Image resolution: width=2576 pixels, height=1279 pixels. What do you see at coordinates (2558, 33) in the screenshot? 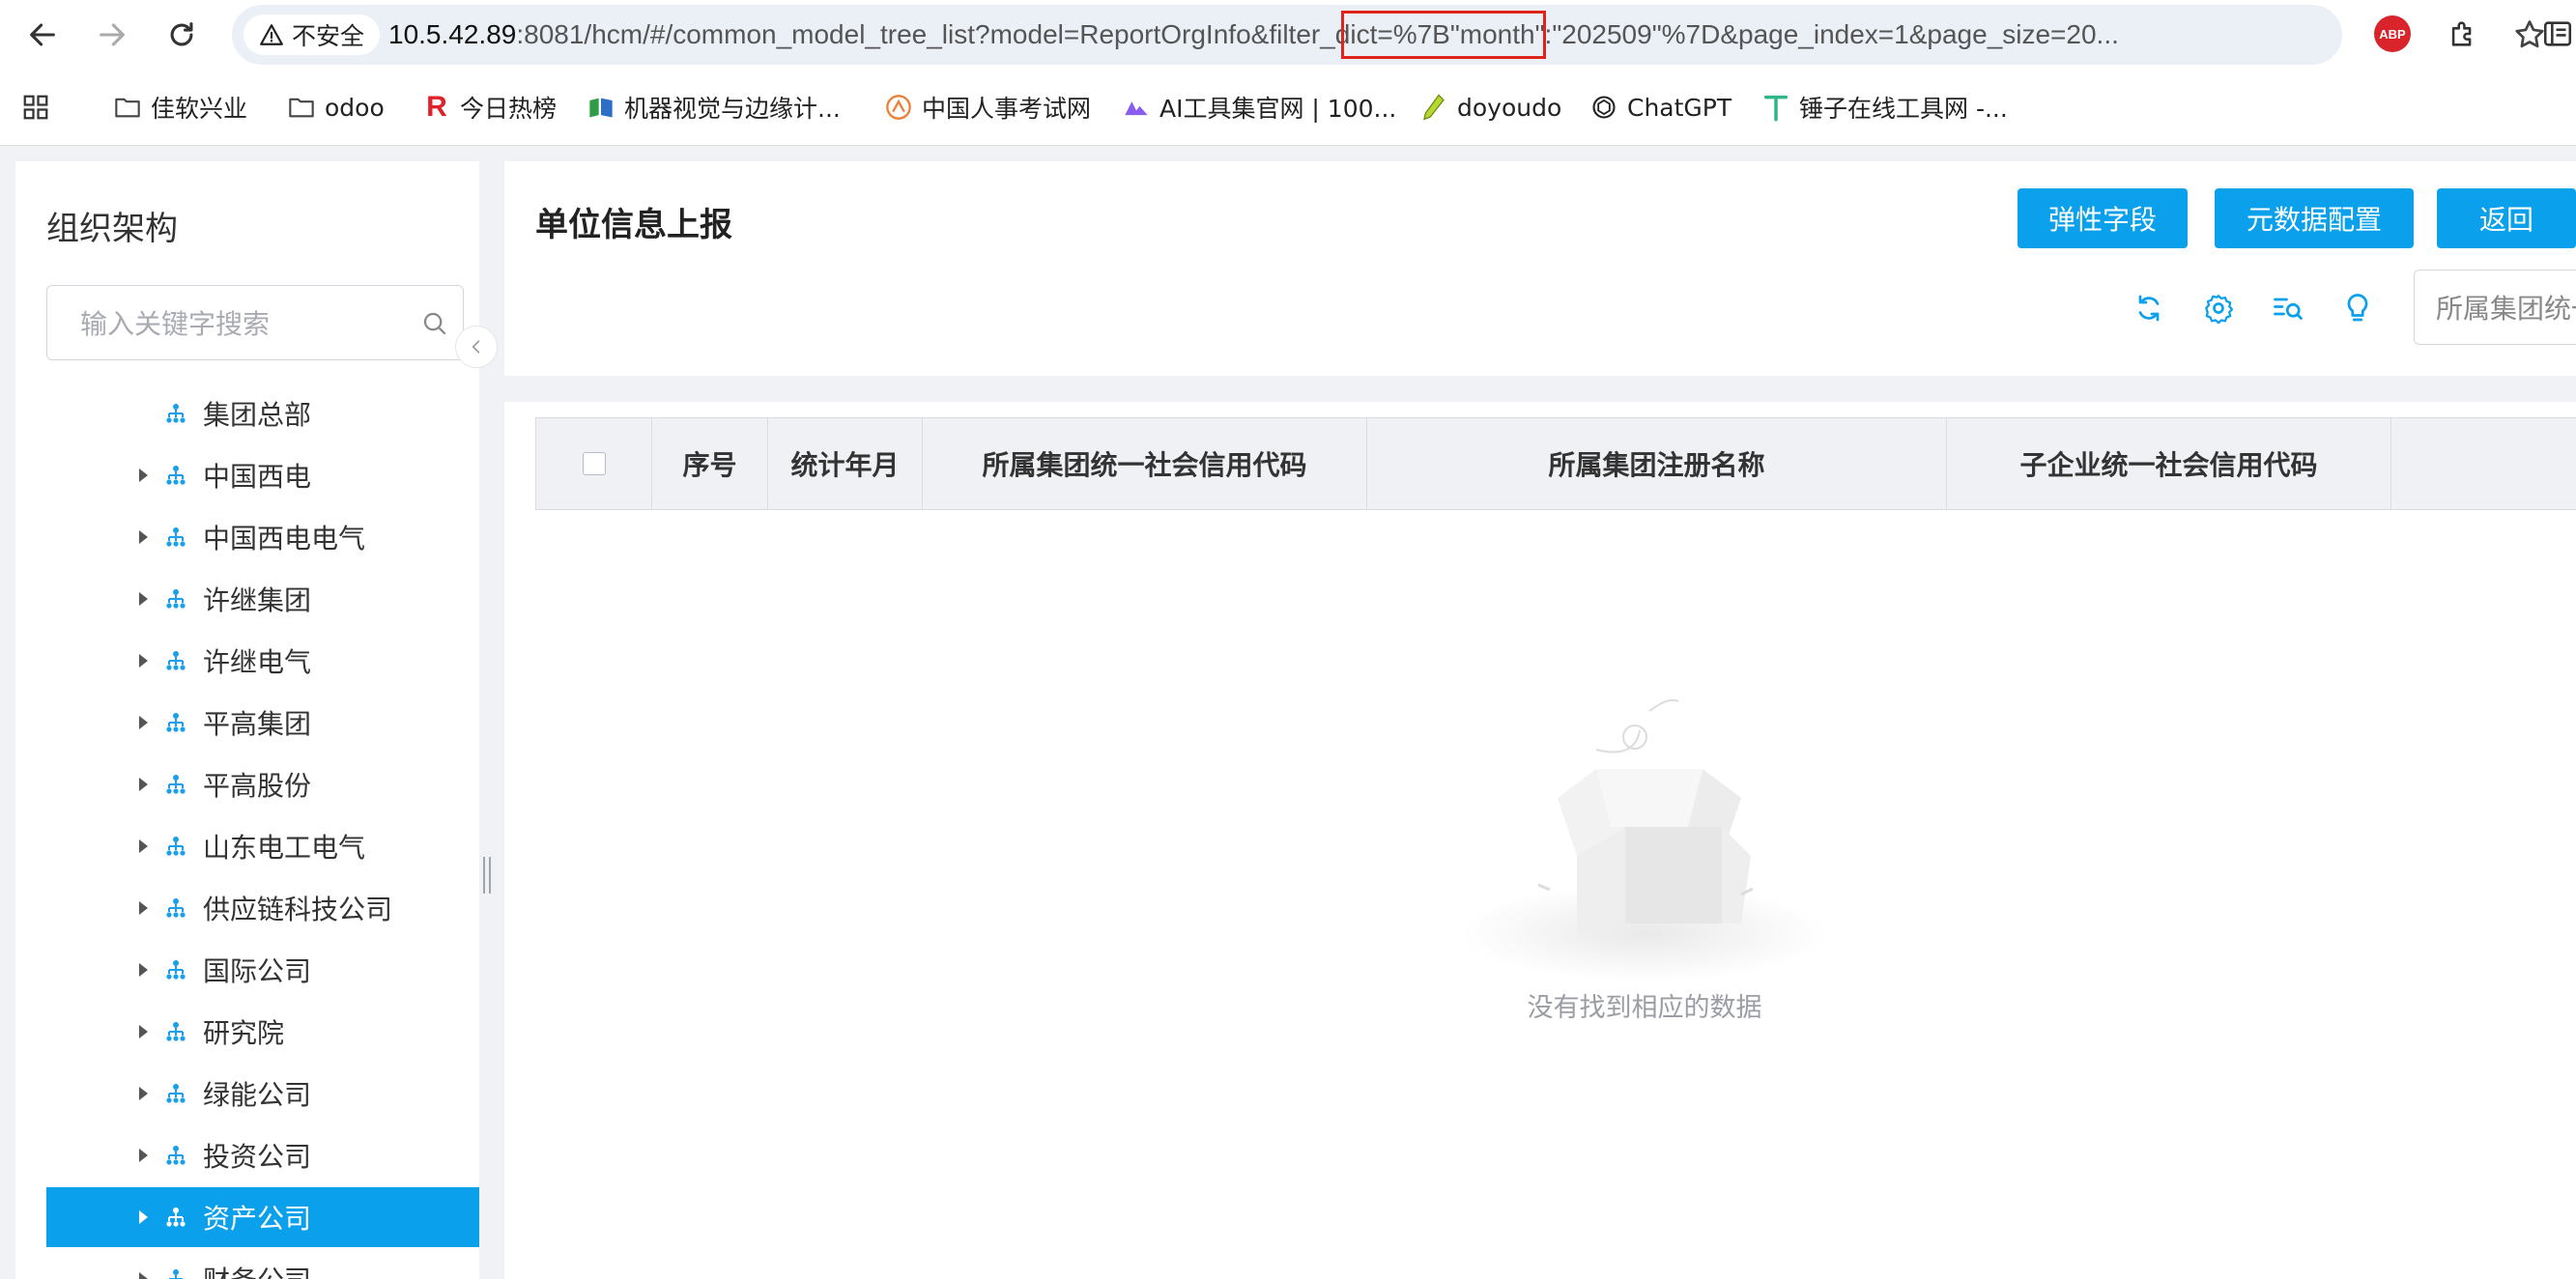
I see `side-panel-icon` at bounding box center [2558, 33].